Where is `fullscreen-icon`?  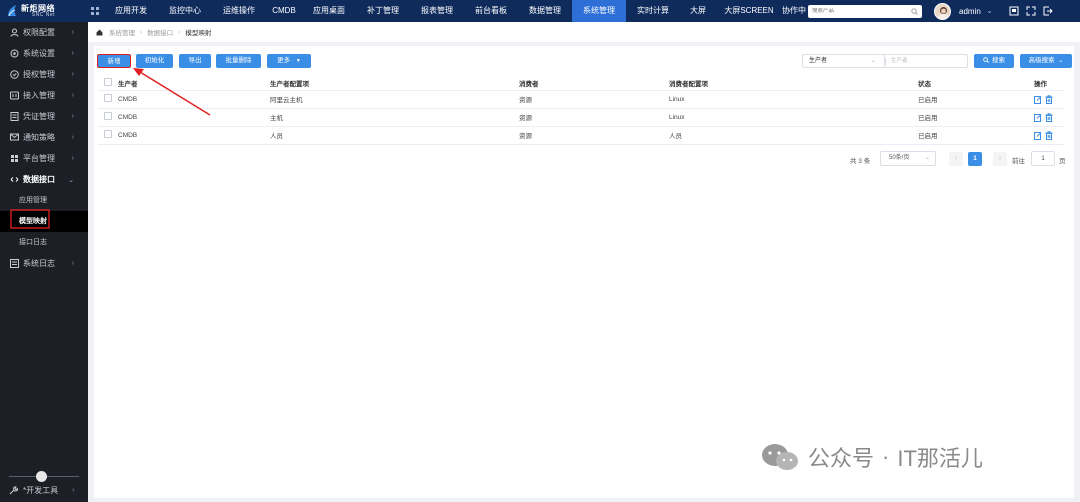
fullscreen-icon is located at coordinates (1031, 11).